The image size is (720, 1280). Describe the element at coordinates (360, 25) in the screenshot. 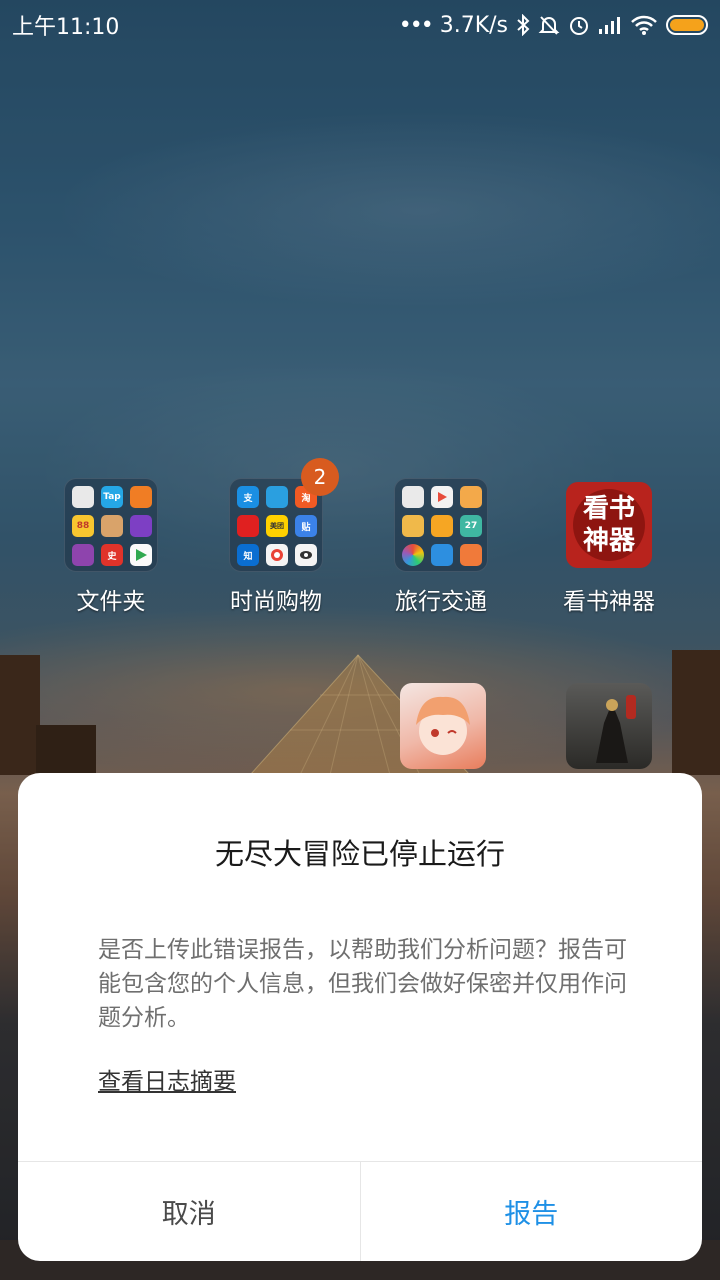

I see `status-bar: 上午11:10 ••• 3.7K/s` at that location.